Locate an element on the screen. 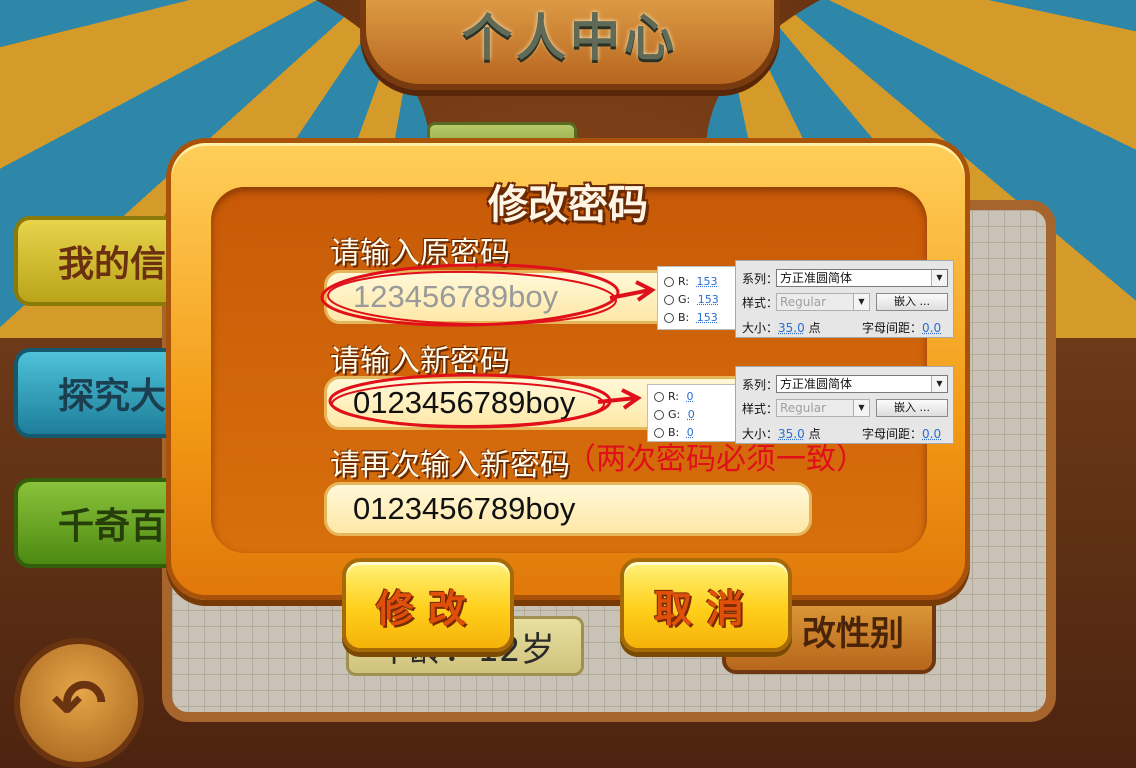 Image resolution: width=1136 pixels, height=768 pixels. dialog-title: 修改密码 is located at coordinates (568, 205).